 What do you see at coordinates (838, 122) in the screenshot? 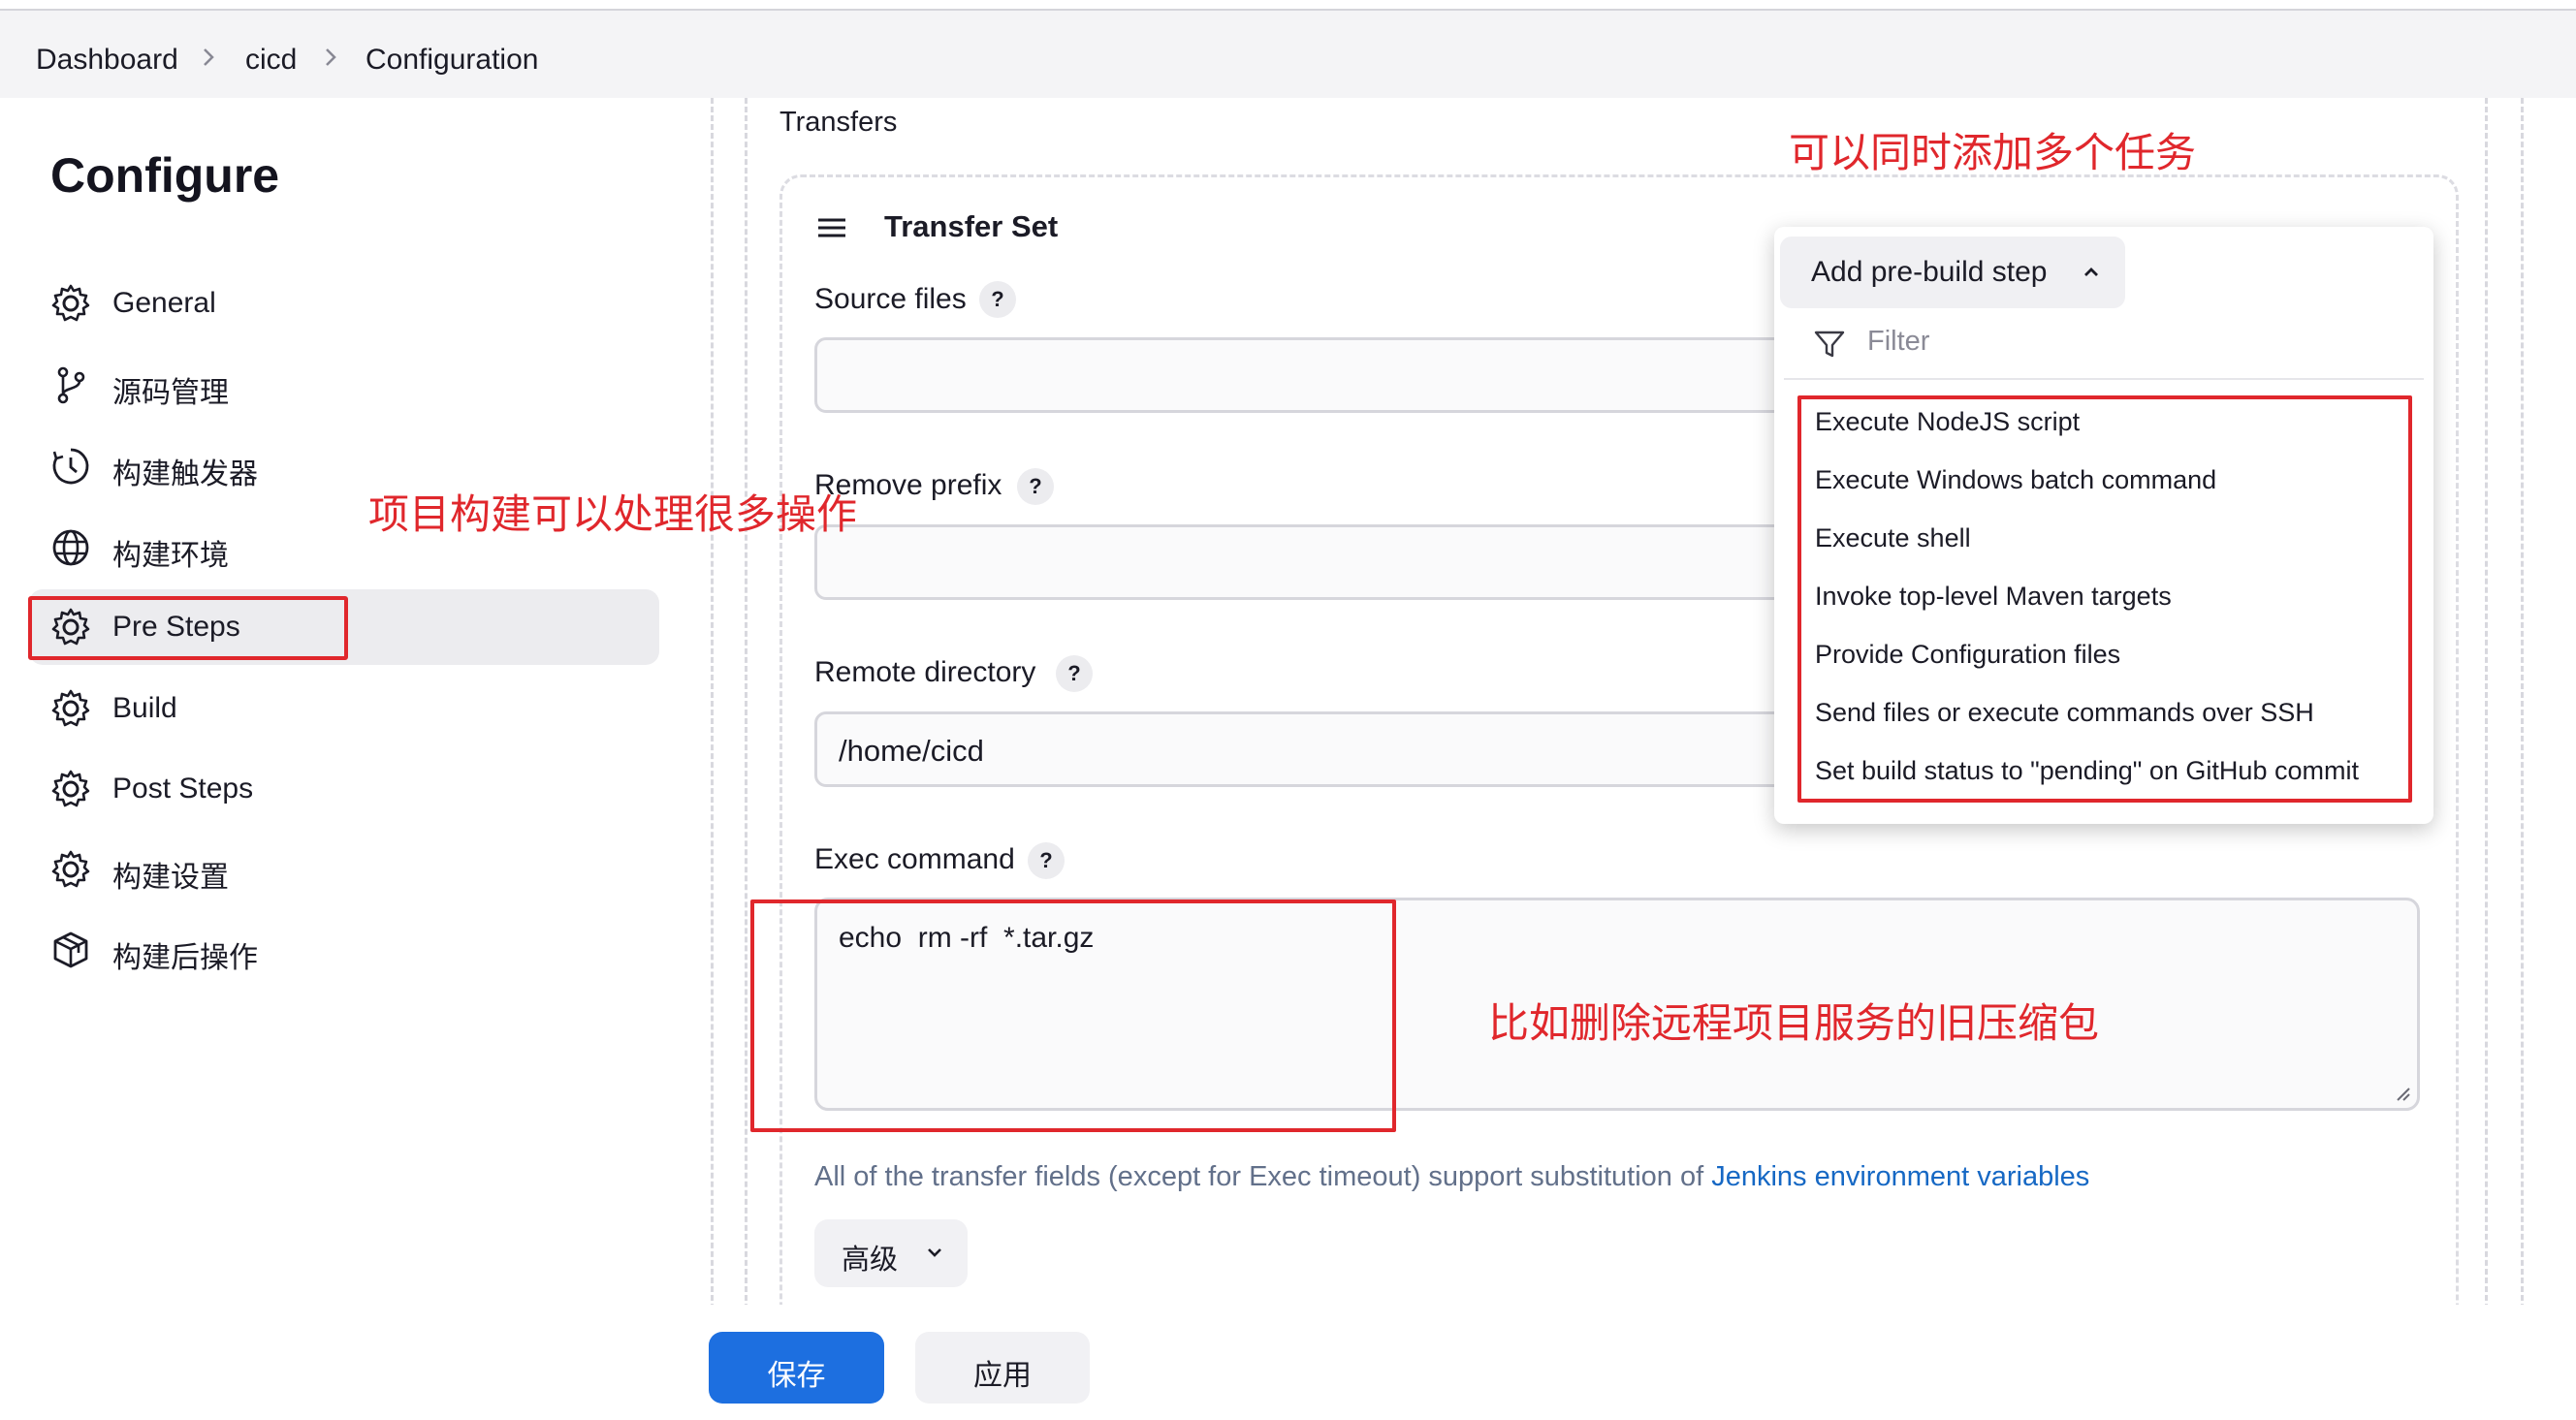
I see `transfers-label: Transfers` at bounding box center [838, 122].